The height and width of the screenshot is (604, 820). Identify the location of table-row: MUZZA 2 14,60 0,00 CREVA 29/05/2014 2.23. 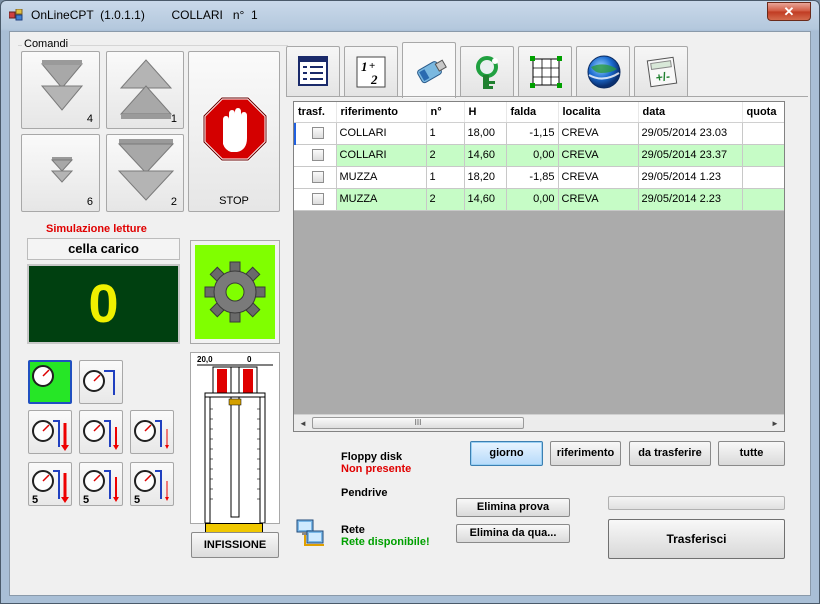
(539, 199).